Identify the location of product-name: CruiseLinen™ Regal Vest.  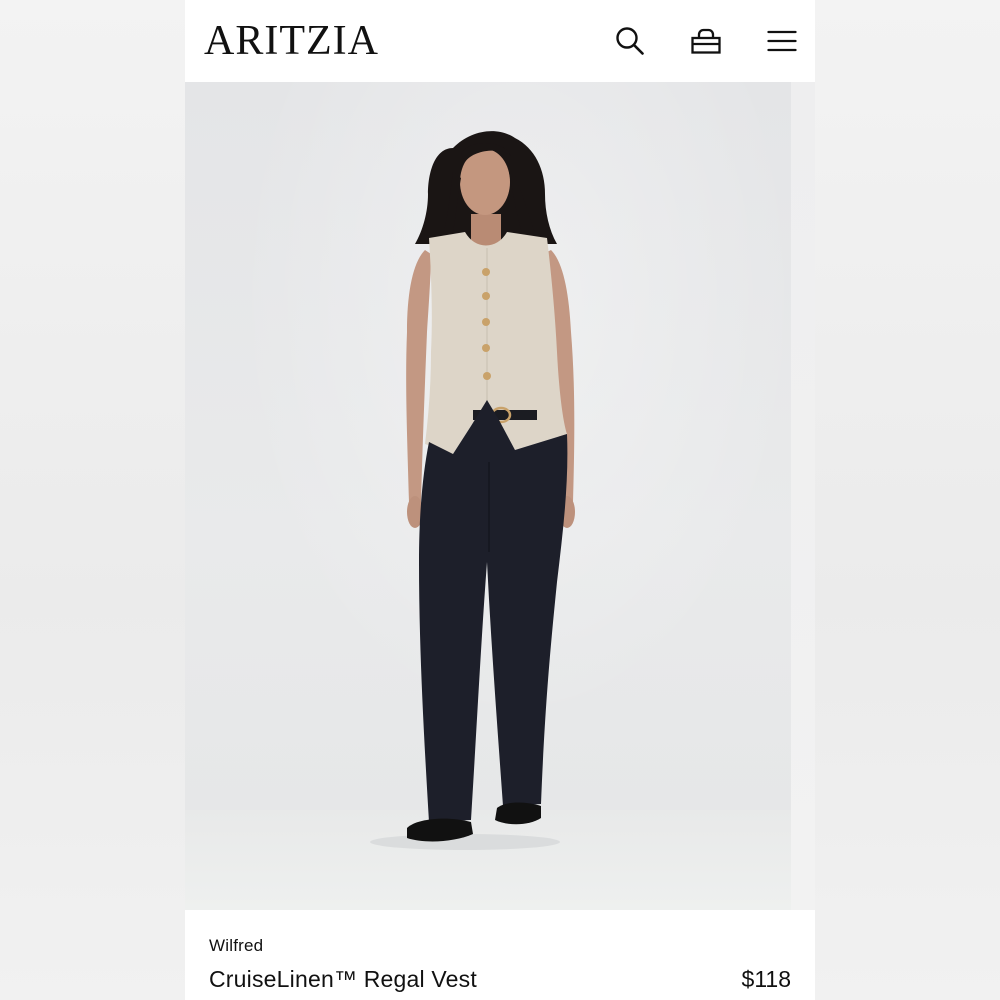
(343, 979).